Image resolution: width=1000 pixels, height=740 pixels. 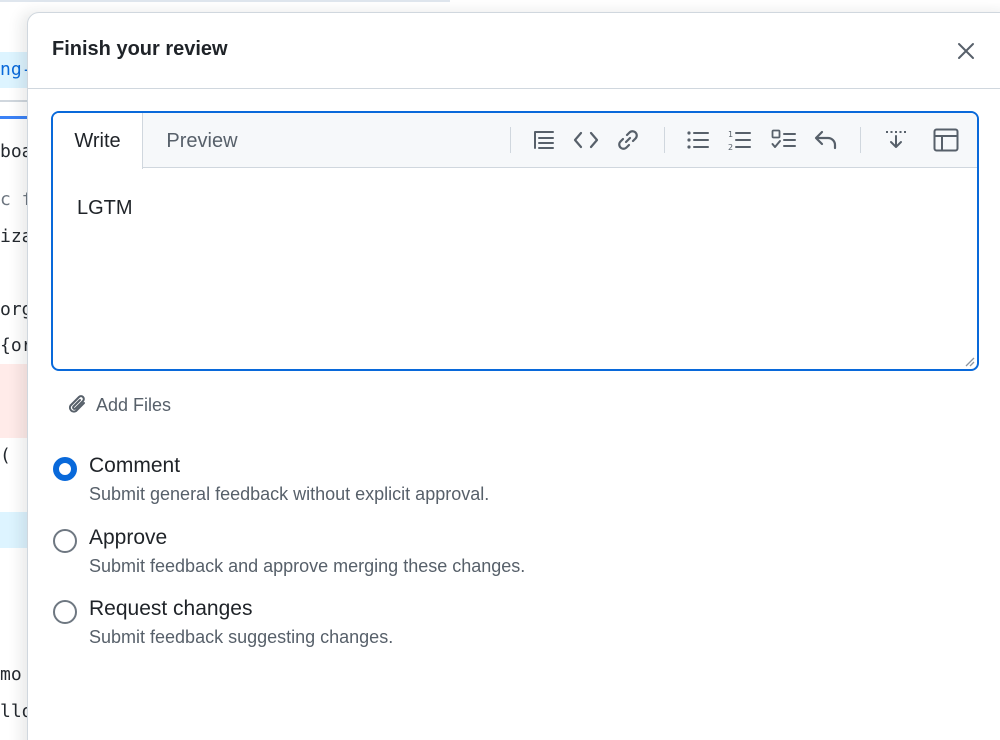 I want to click on option-title: Comment, so click(x=135, y=465).